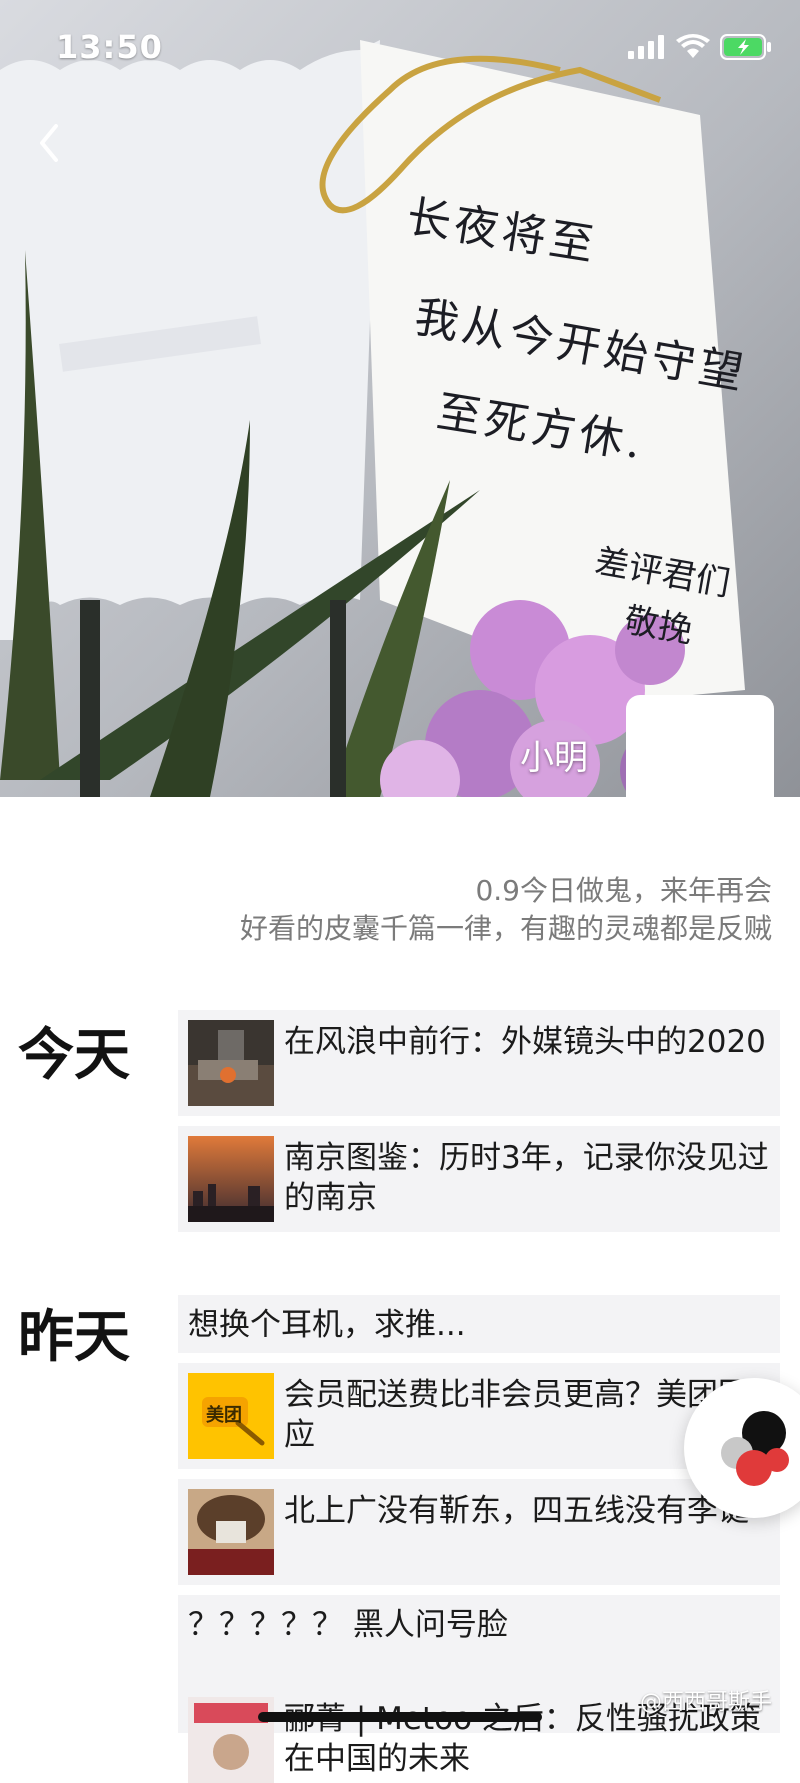 The width and height of the screenshot is (800, 1783). I want to click on day-label-today: 今天, so click(74, 1055).